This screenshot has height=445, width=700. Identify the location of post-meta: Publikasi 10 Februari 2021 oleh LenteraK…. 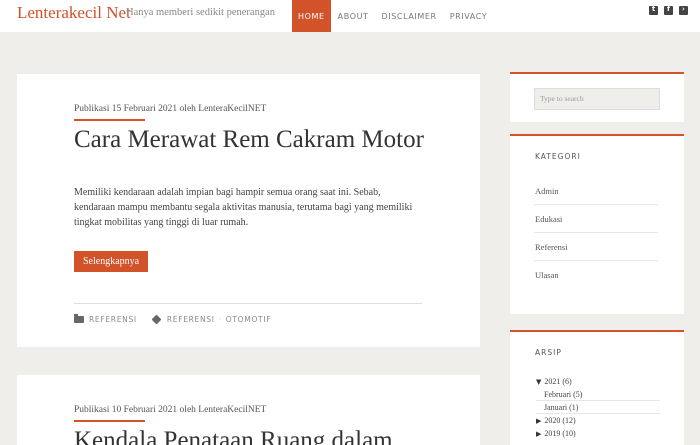
(170, 410).